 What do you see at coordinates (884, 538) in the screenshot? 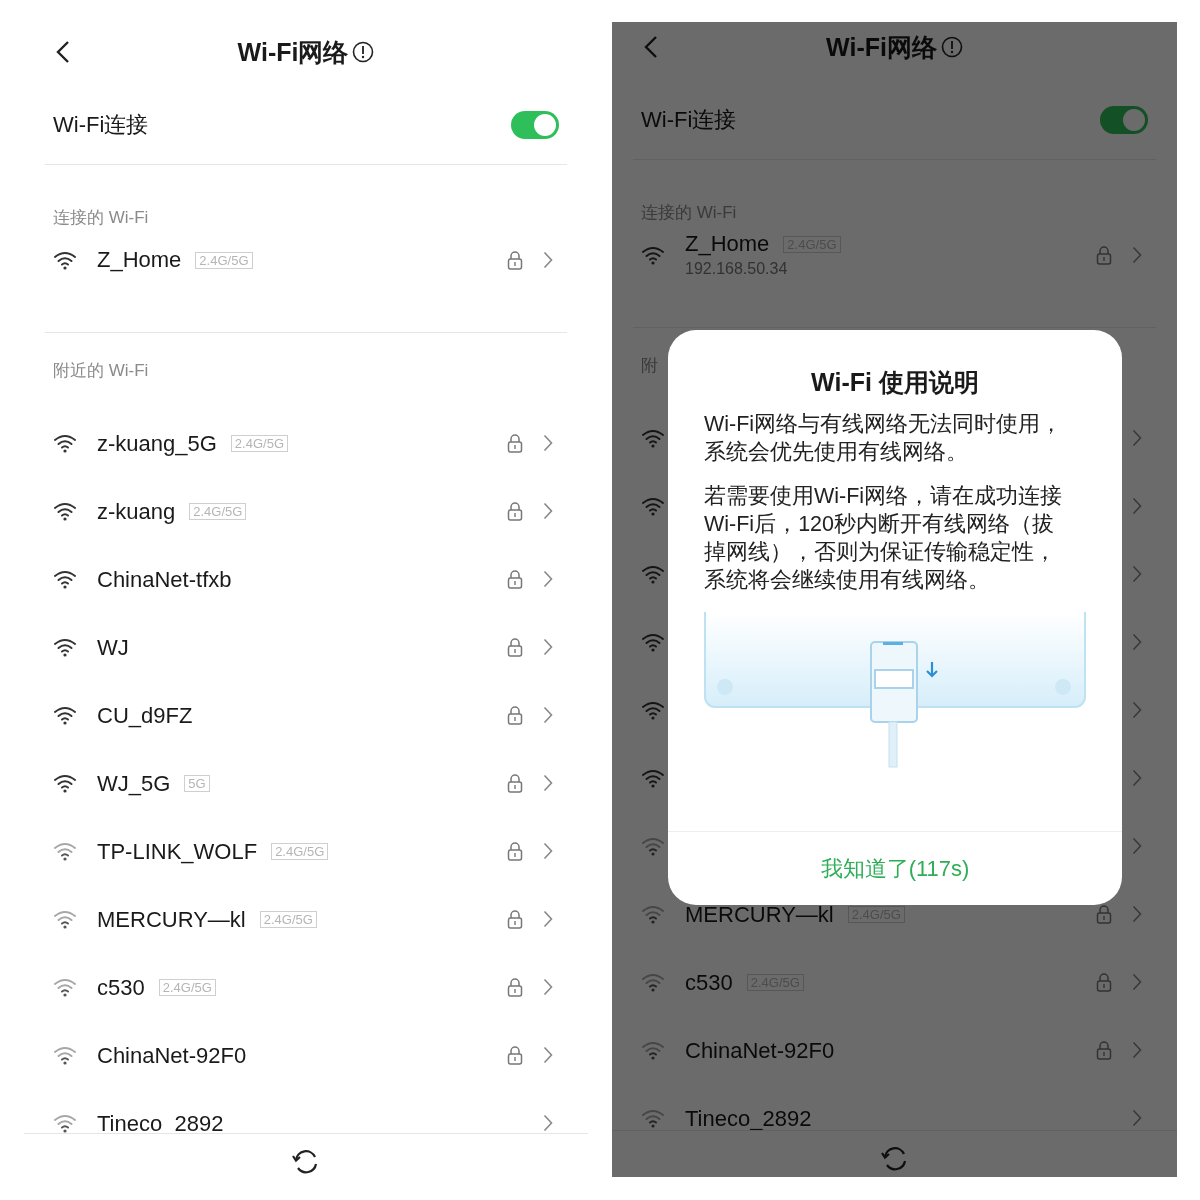
I see `dialog-text: 若需要使用Wi-Fi网络，请在成功连接Wi-Fi后，120秒内断开有线网络（拔掉网线），否则为保证传输稳定性，系统将会继续使用有线网络。` at bounding box center [884, 538].